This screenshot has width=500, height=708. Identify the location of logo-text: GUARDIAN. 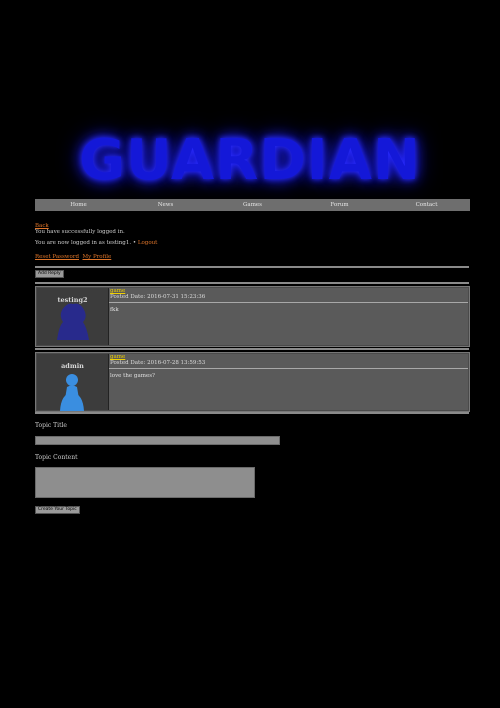
(250, 160).